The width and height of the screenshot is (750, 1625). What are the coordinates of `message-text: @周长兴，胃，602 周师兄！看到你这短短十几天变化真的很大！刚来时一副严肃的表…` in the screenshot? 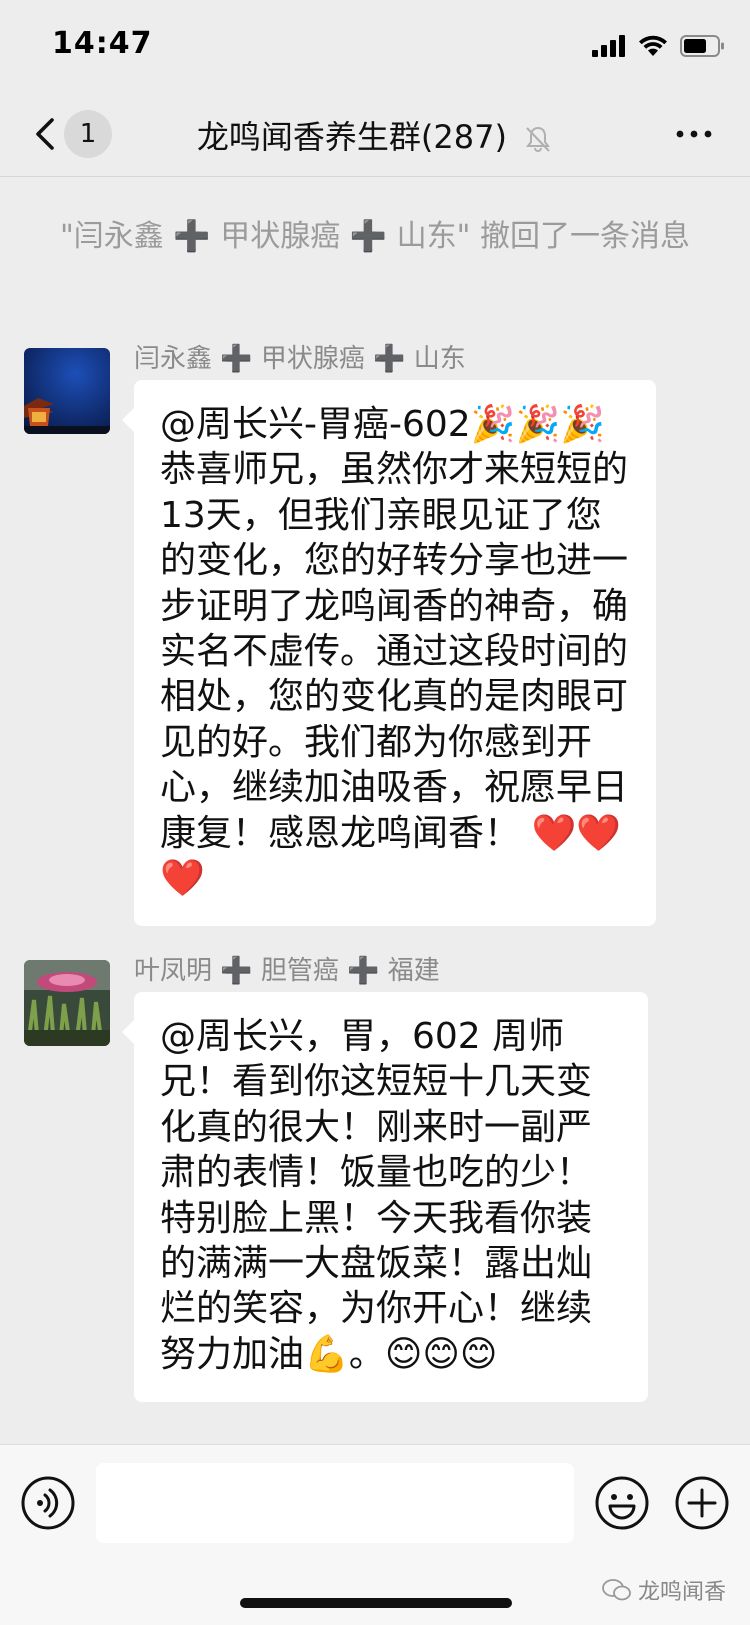 It's located at (376, 1195).